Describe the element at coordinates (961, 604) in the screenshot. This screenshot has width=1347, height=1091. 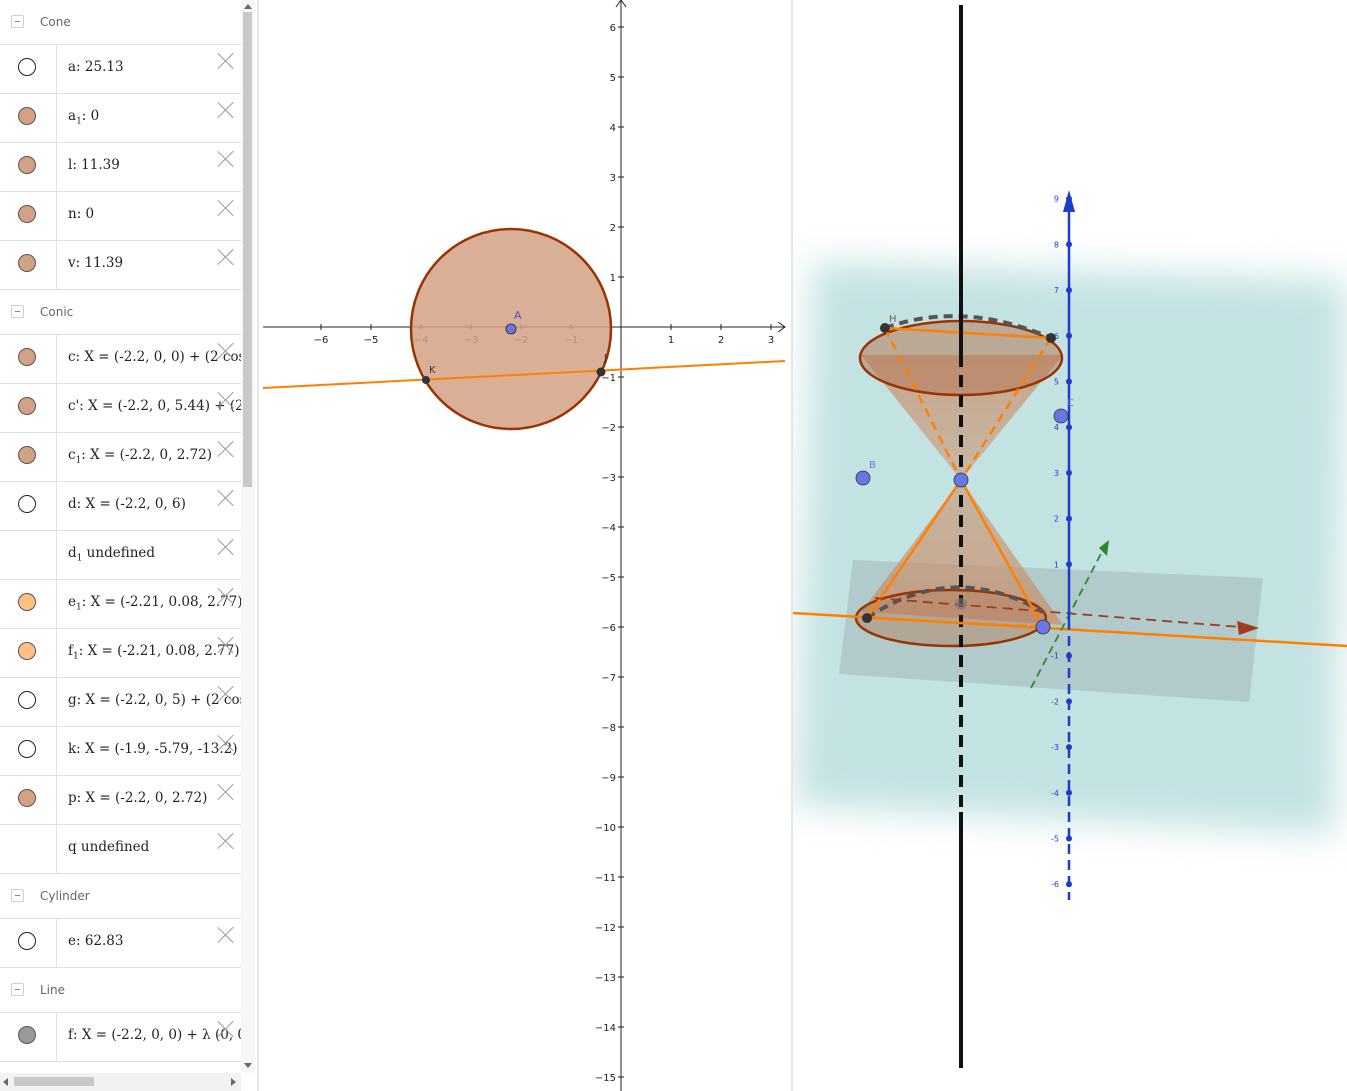
I see `point-center-lower` at that location.